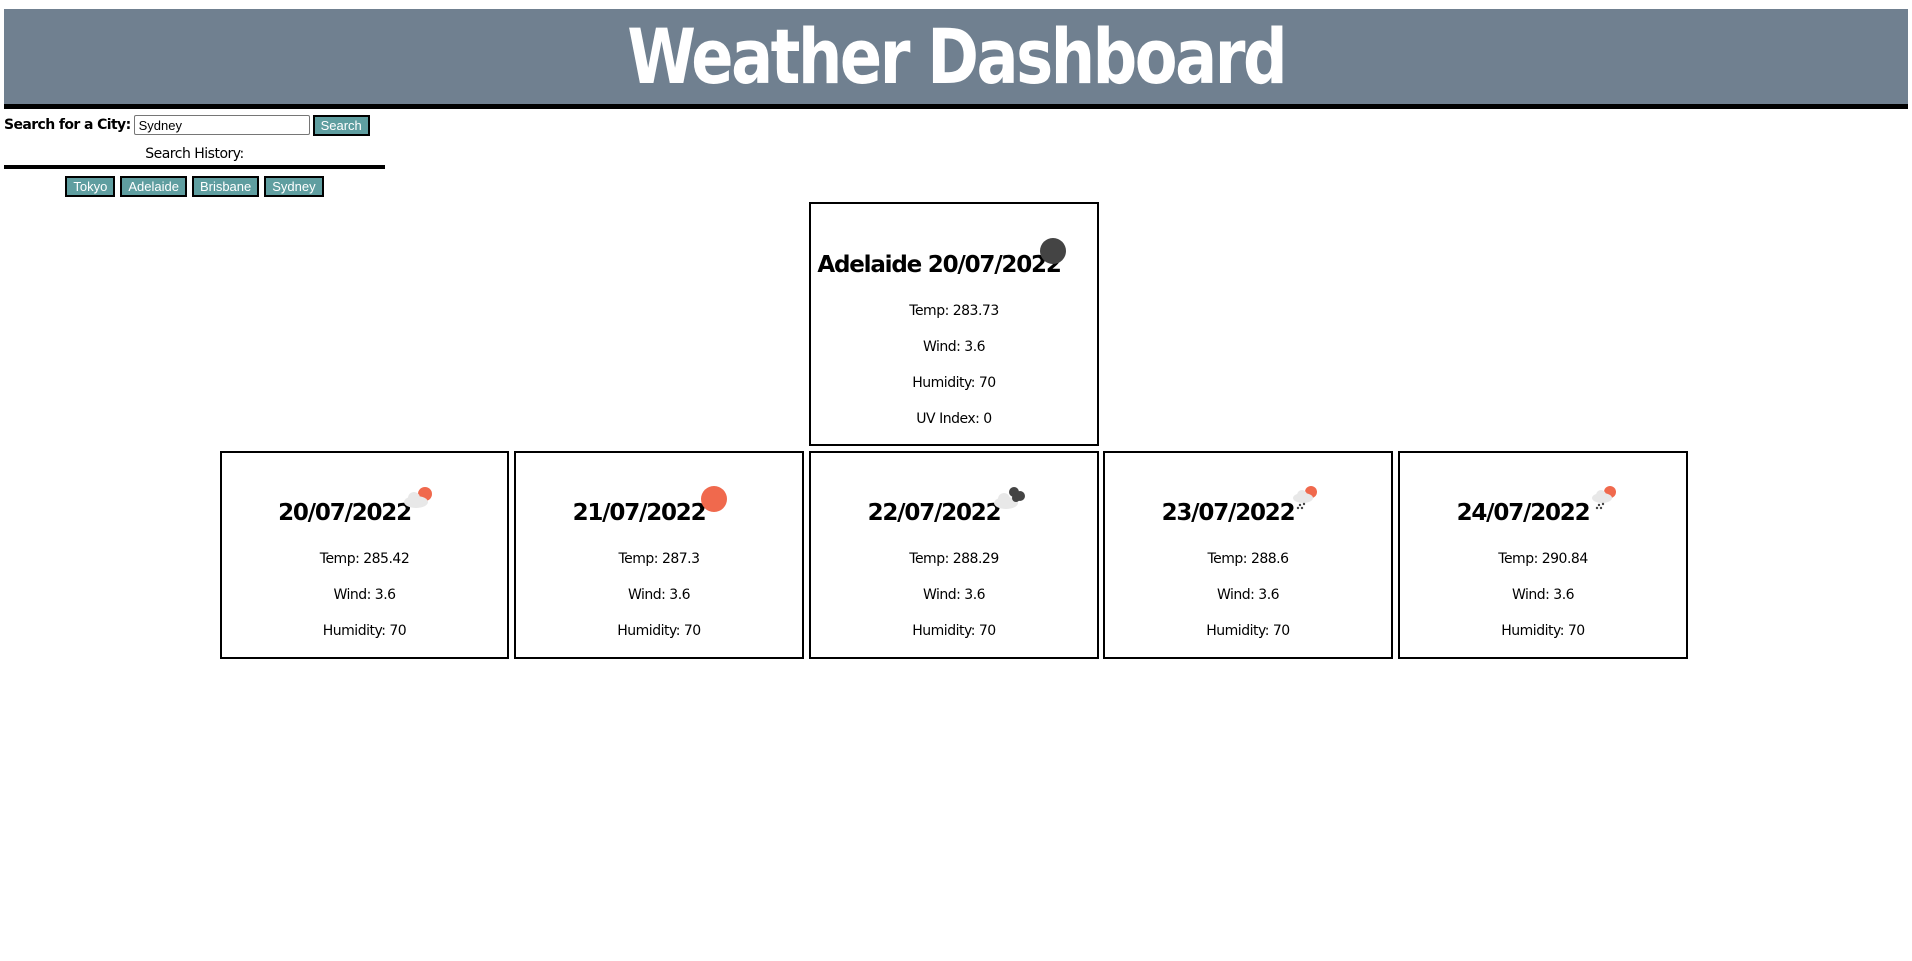 The image size is (1912, 961). I want to click on header-banner: Weather Dashboard, so click(956, 59).